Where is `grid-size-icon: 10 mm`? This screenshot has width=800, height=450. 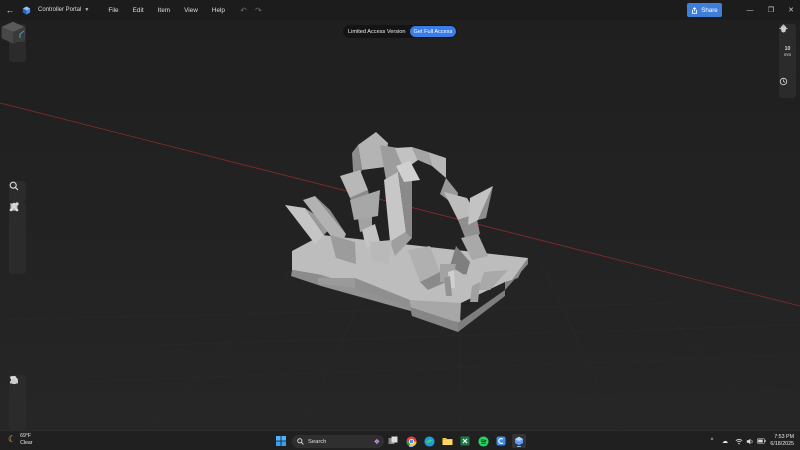
grid-size-icon: 10 mm is located at coordinates (787, 51).